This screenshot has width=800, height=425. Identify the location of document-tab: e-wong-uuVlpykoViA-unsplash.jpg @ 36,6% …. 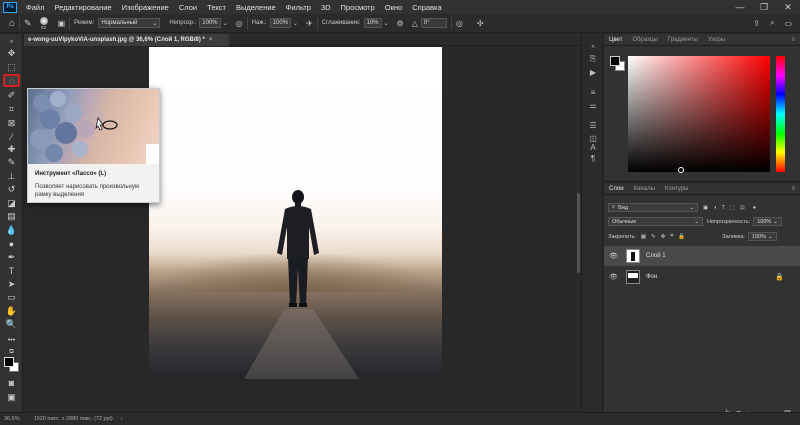
(126, 40).